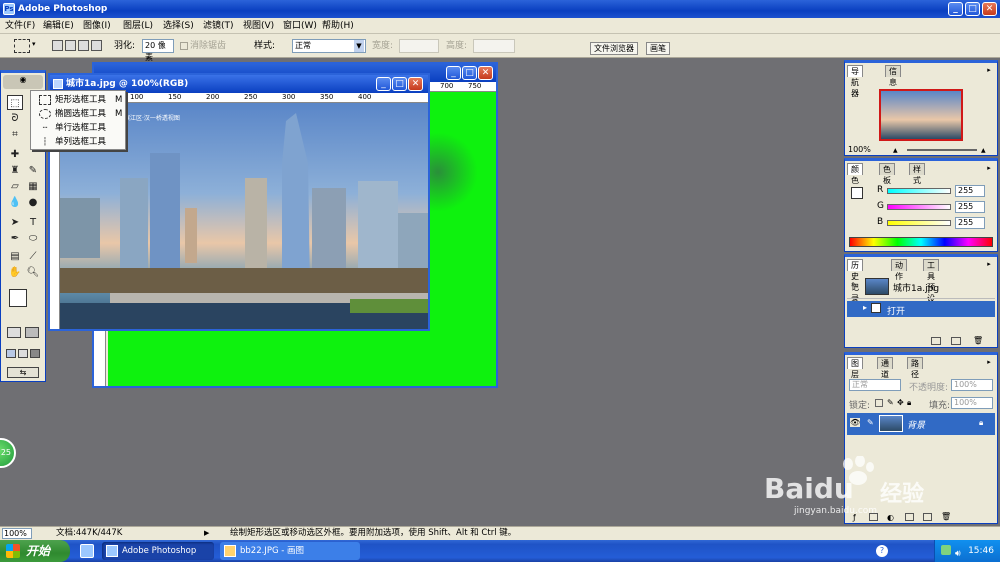 The height and width of the screenshot is (562, 1000). What do you see at coordinates (469, 73) in the screenshot?
I see `bg-maximize-button: □` at bounding box center [469, 73].